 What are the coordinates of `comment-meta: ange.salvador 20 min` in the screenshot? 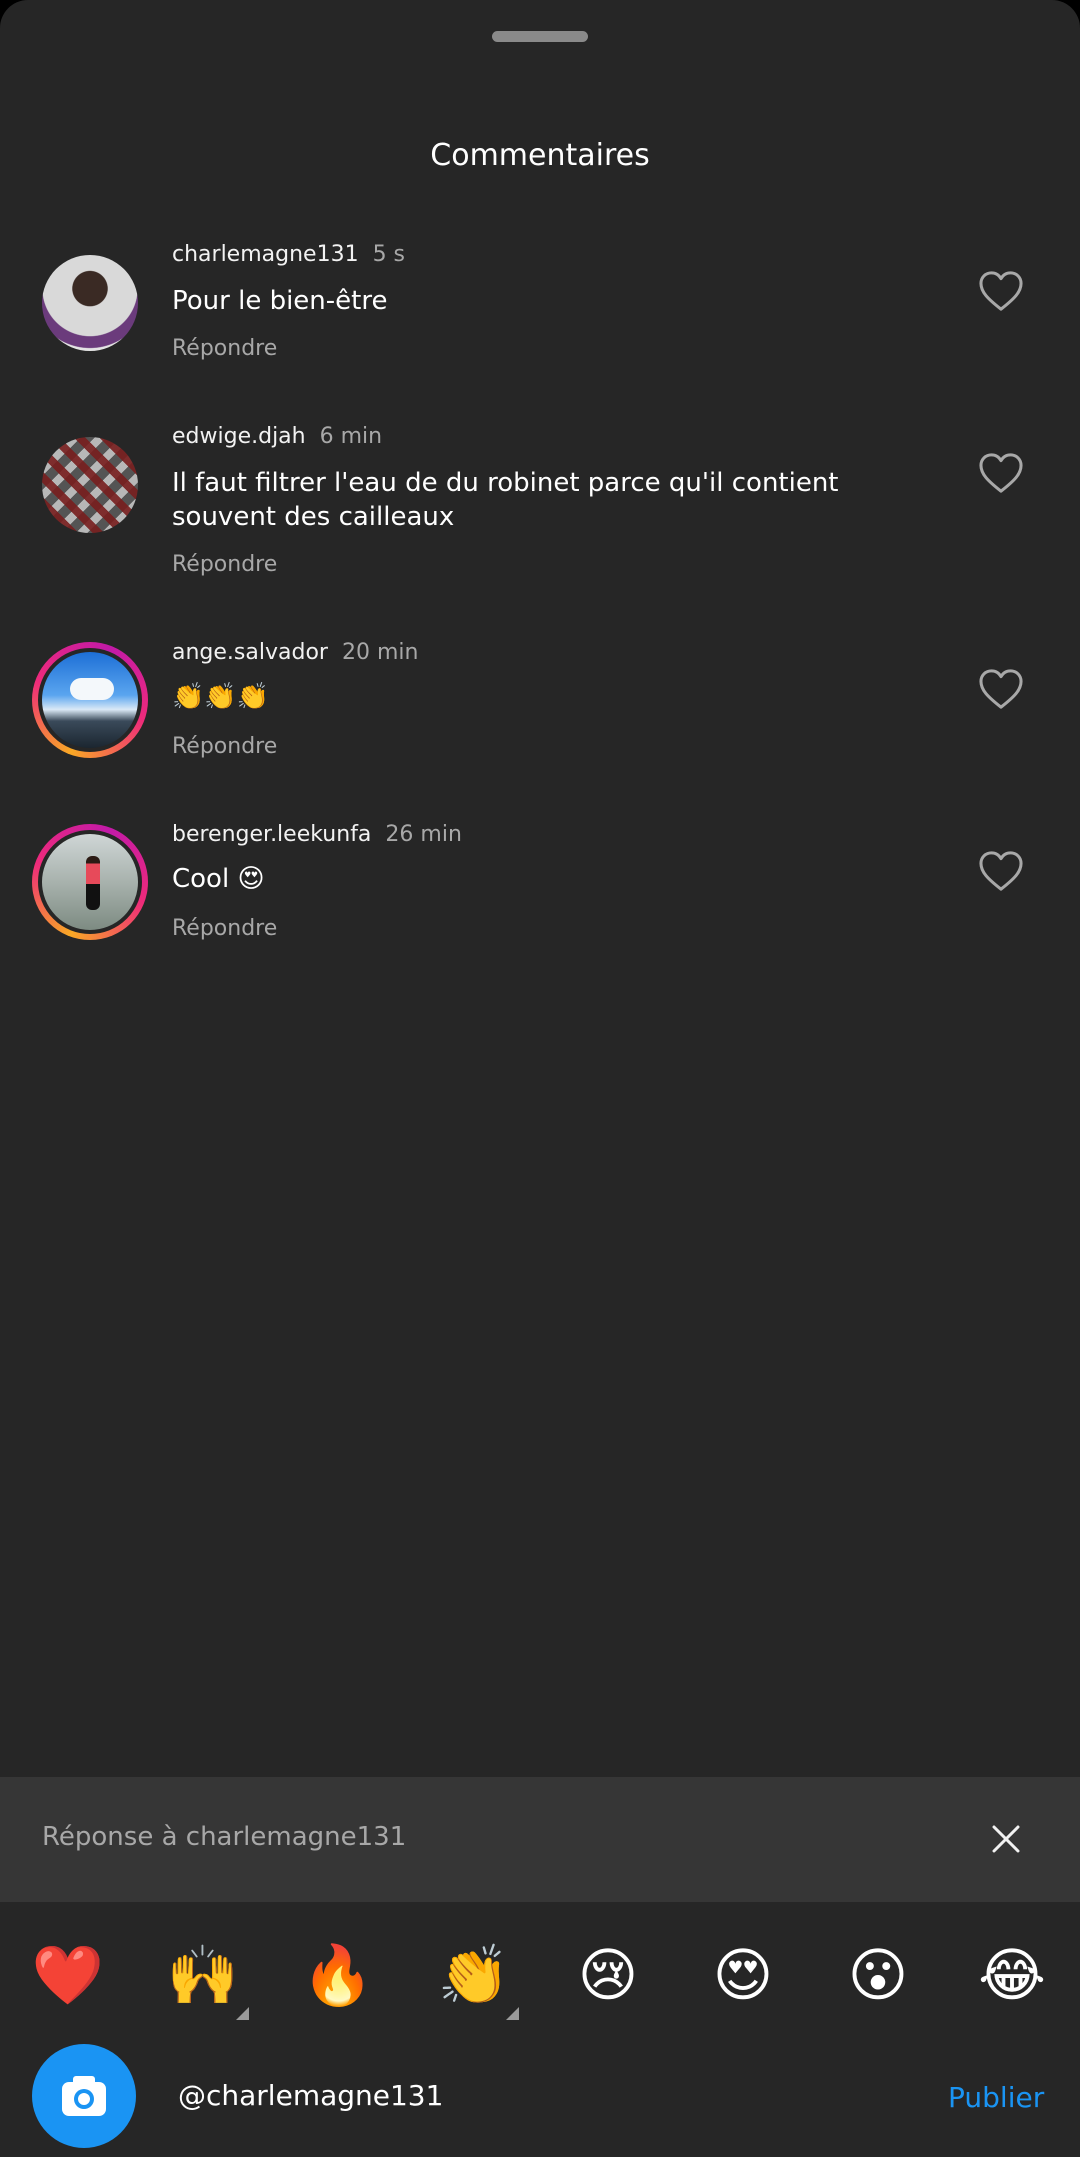 It's located at (295, 653).